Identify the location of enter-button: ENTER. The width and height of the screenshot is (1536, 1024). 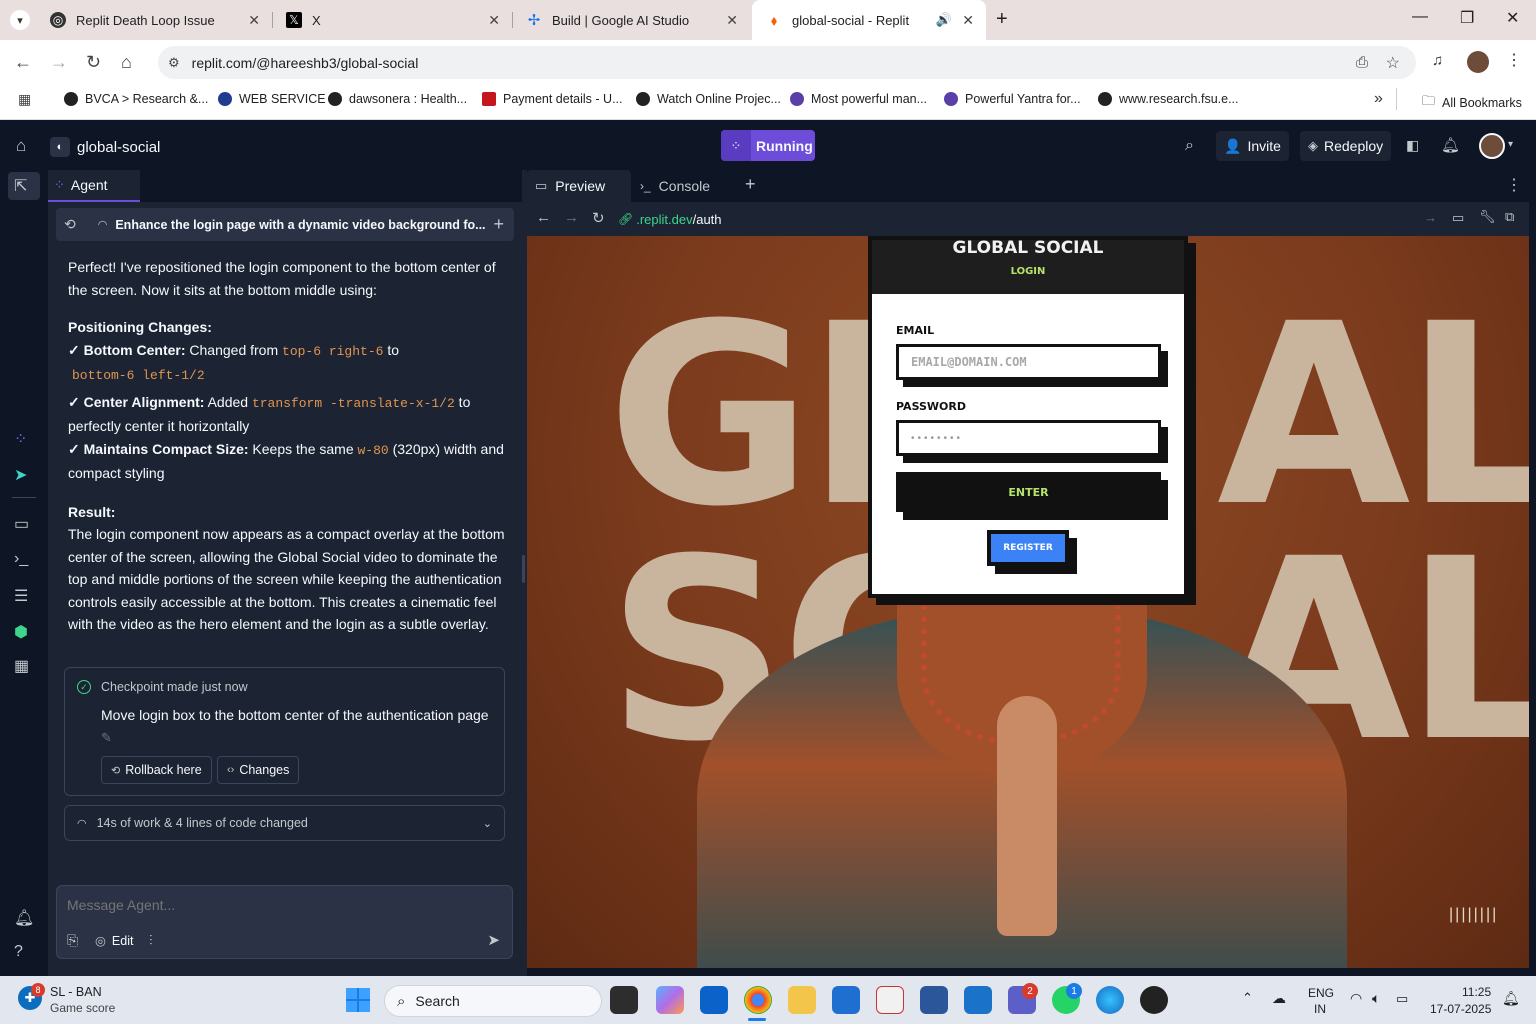
(1028, 492).